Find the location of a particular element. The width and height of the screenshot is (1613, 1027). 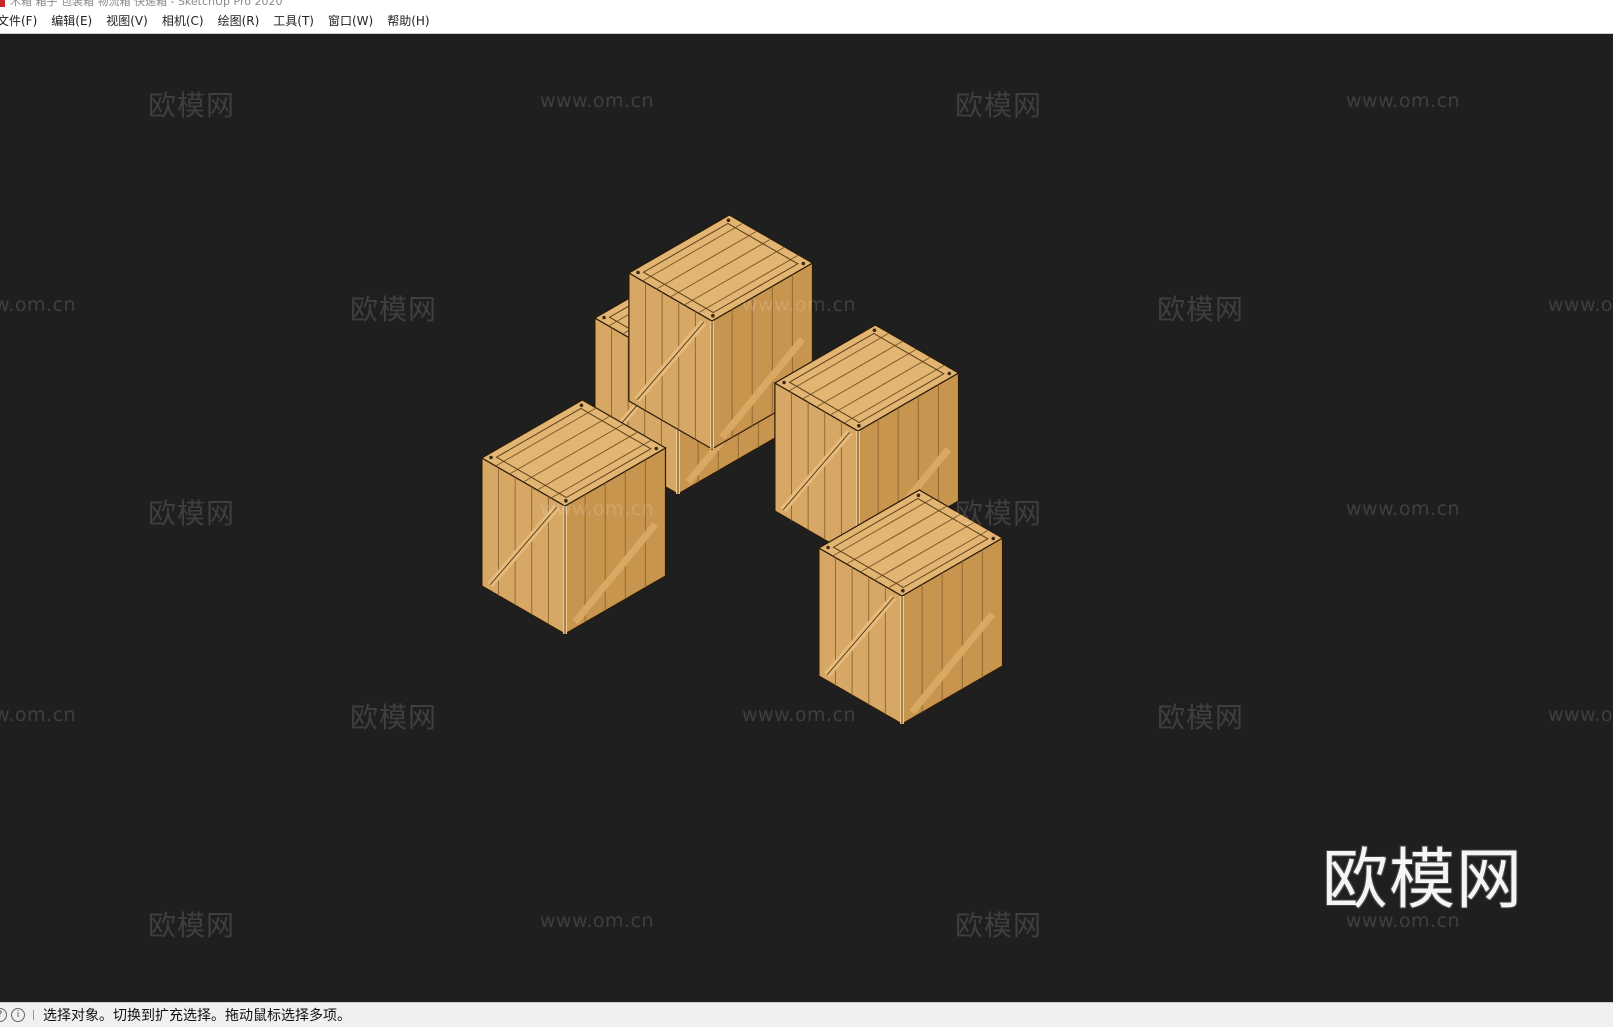

menu-file: 文件(F) is located at coordinates (22, 21).